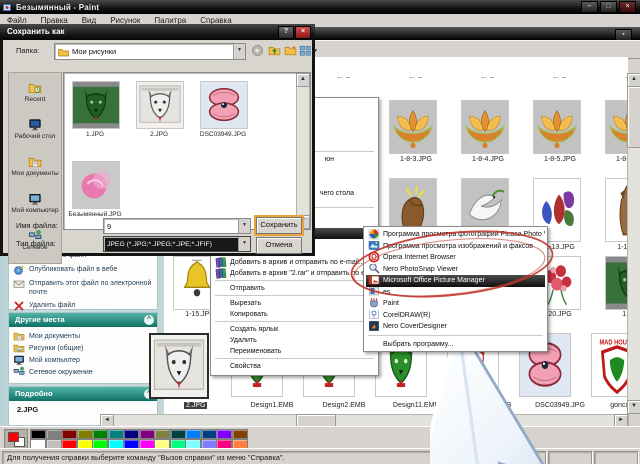 The width and height of the screenshot is (640, 464). What do you see at coordinates (374, 292) in the screenshot?
I see `es-icon` at bounding box center [374, 292].